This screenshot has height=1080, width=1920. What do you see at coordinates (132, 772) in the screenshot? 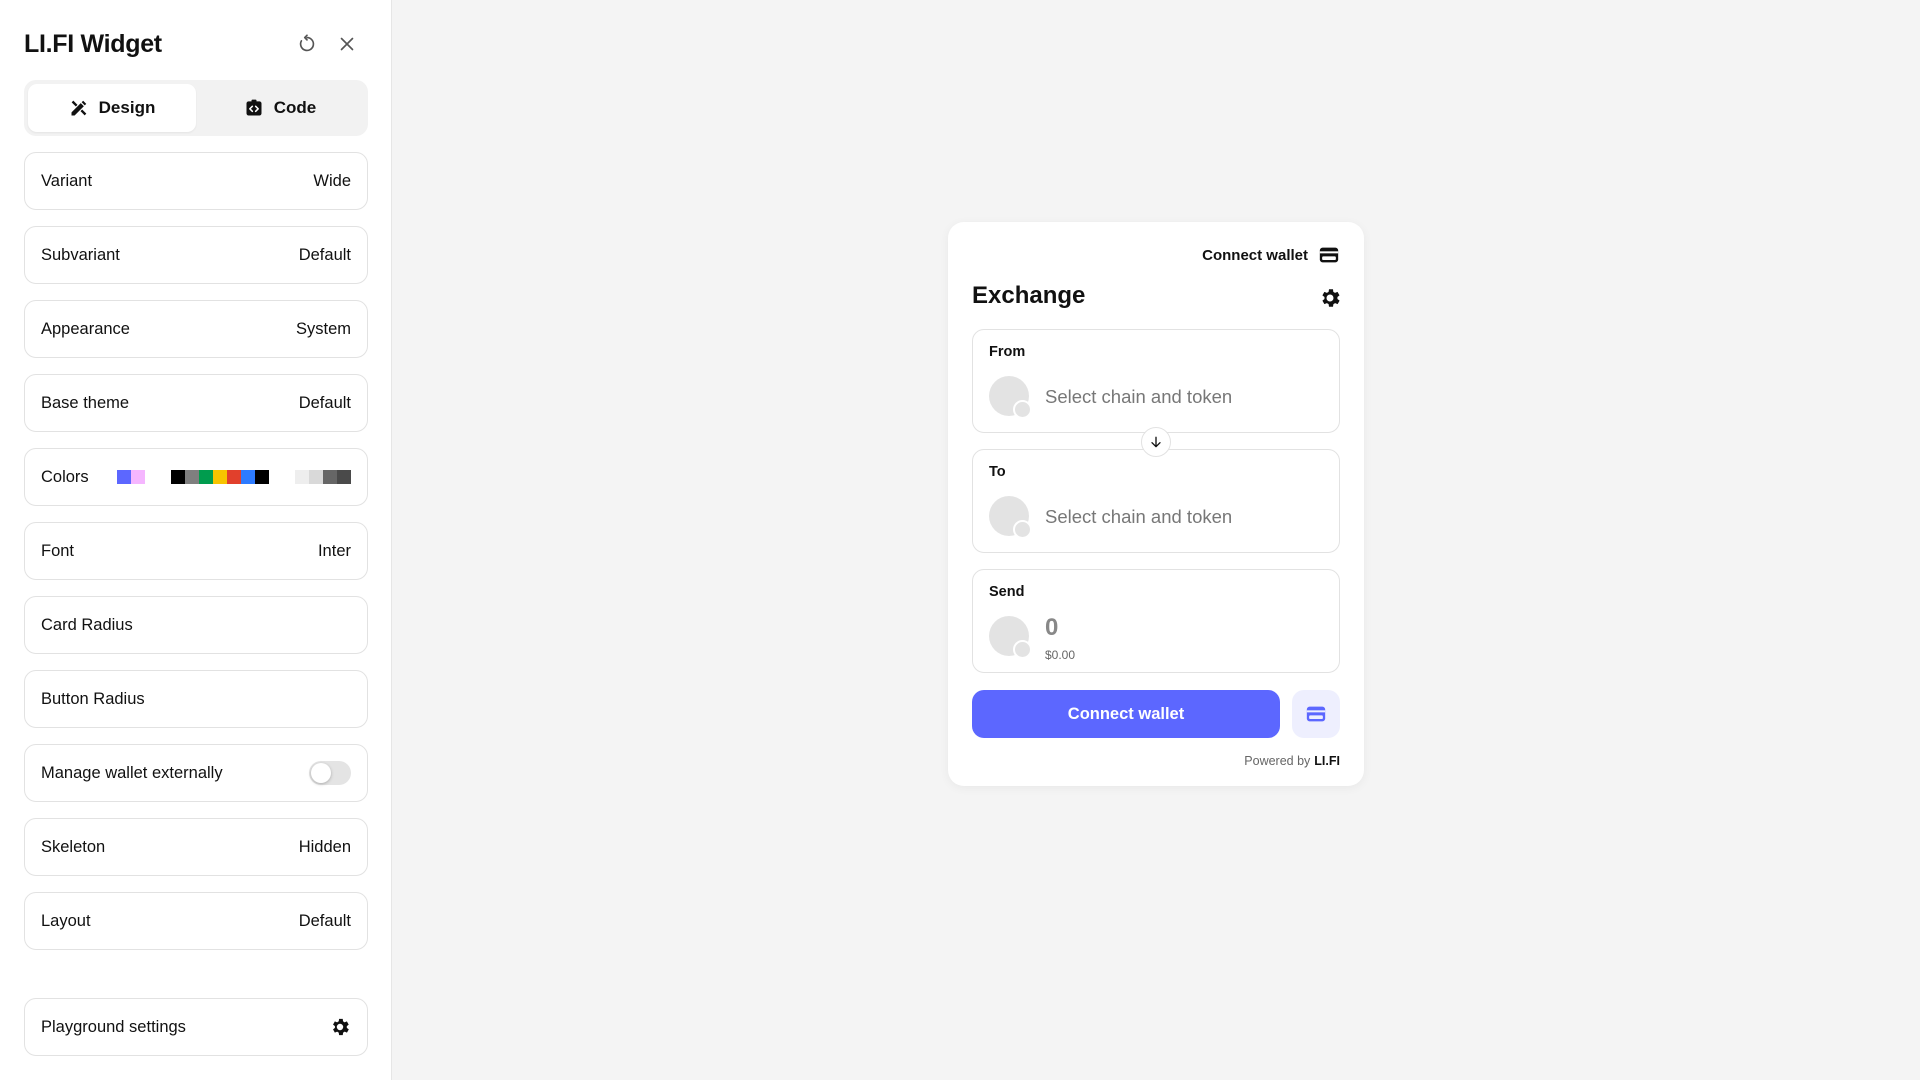
I see `option-label: Manage wallet externally` at bounding box center [132, 772].